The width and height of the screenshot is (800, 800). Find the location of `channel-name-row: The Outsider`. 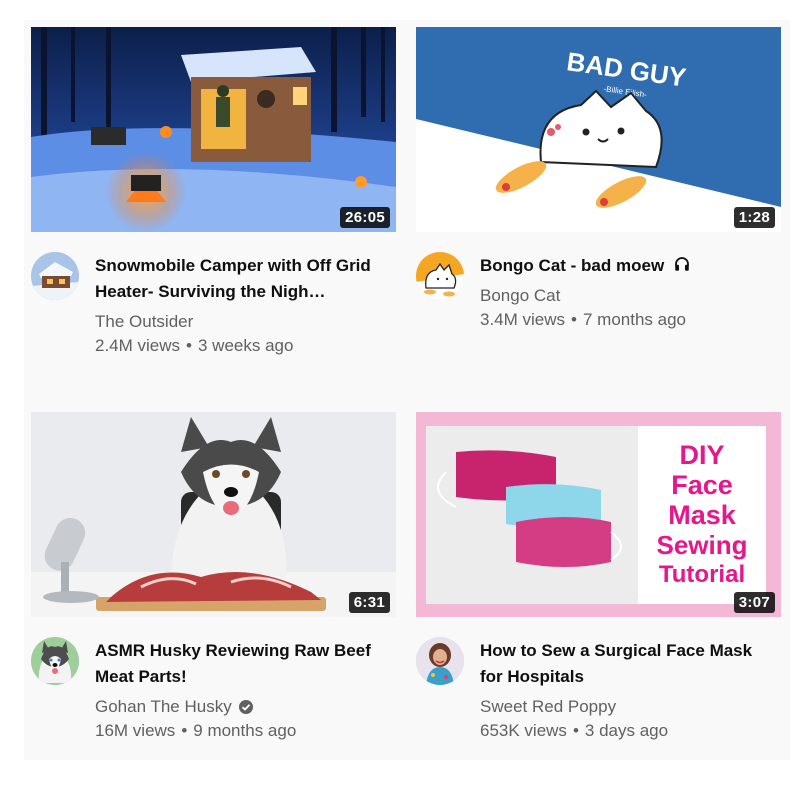

channel-name-row: The Outsider is located at coordinates (144, 322).